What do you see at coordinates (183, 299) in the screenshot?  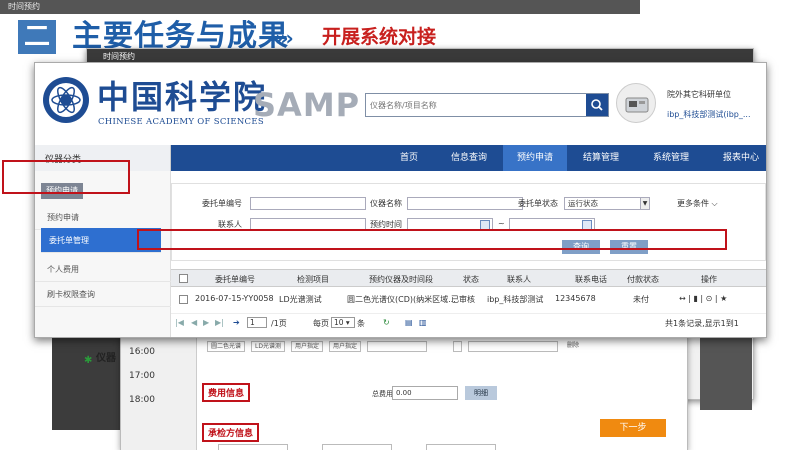 I see `row-checkbox` at bounding box center [183, 299].